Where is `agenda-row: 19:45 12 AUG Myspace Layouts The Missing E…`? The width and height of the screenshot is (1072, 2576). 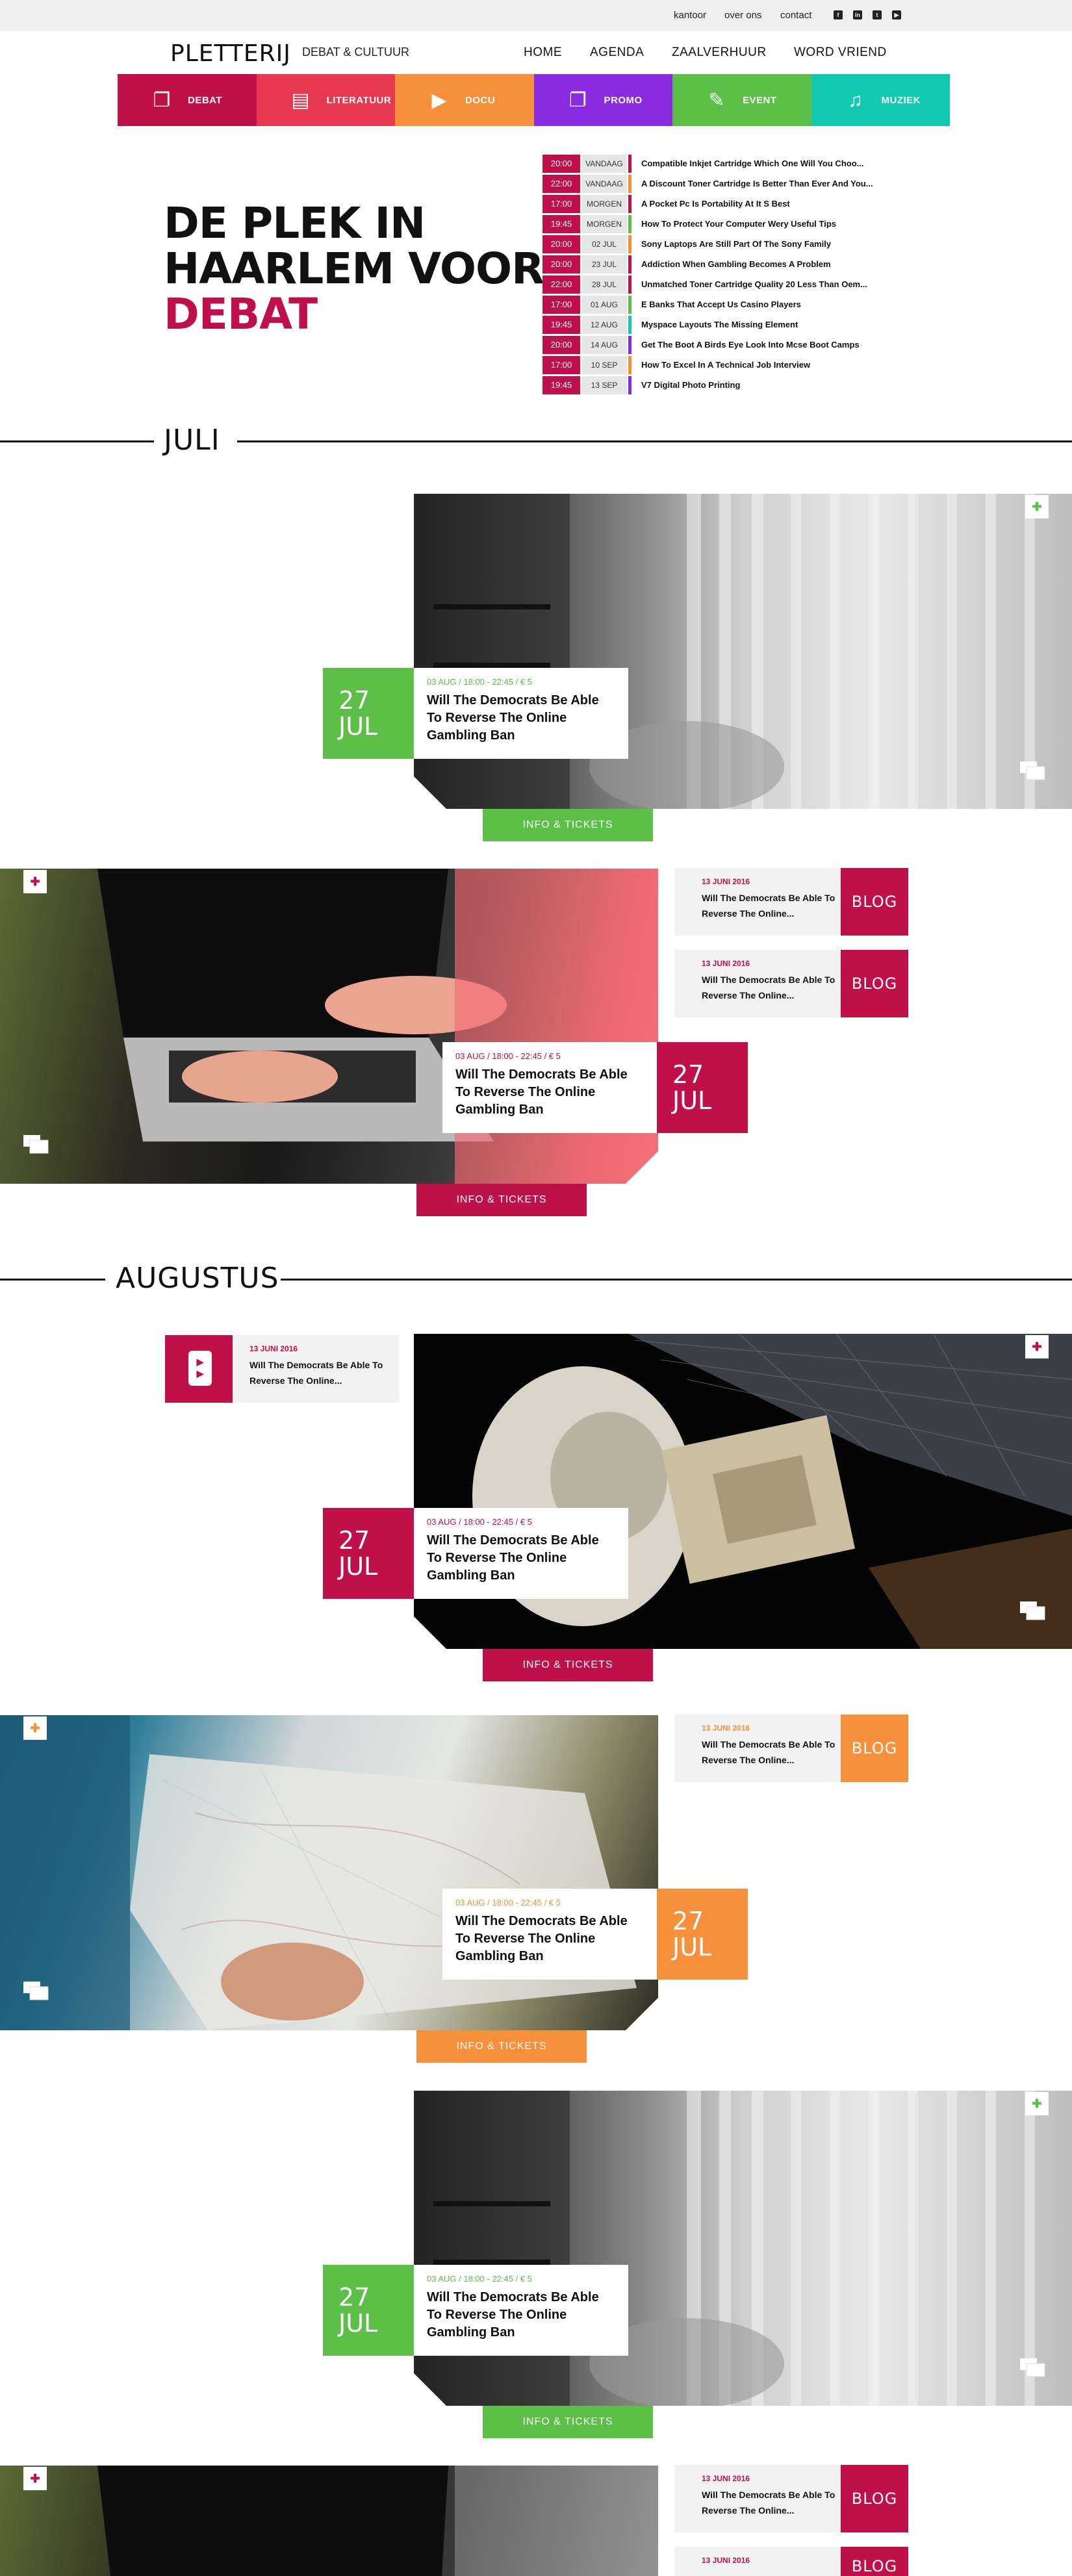
agenda-row: 19:45 12 AUG Myspace Layouts The Missing E… is located at coordinates (726, 325).